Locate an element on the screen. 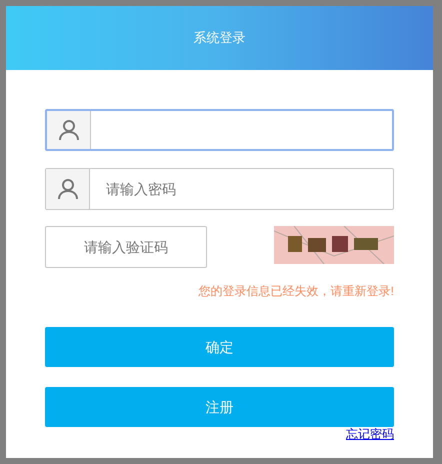  login-field: 请输入密码 is located at coordinates (219, 189).